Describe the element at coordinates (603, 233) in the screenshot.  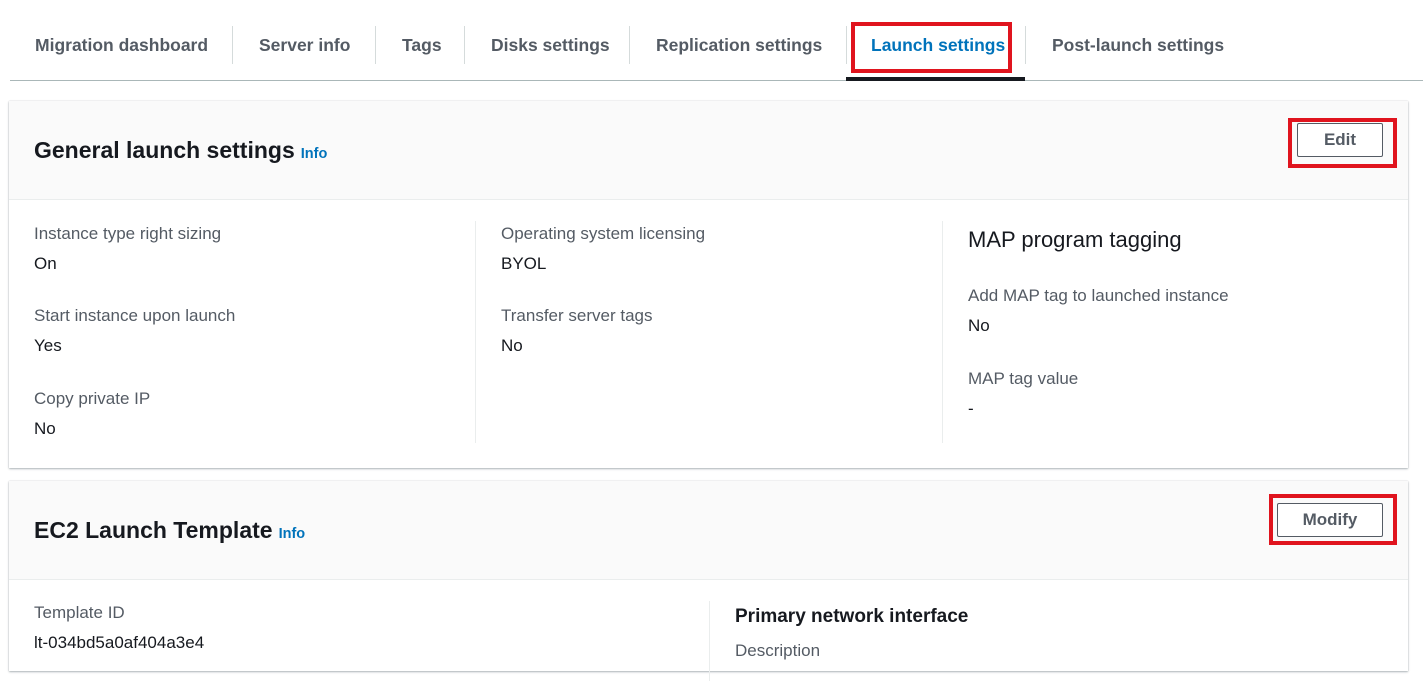
I see `field-label: Operating system licensing` at that location.